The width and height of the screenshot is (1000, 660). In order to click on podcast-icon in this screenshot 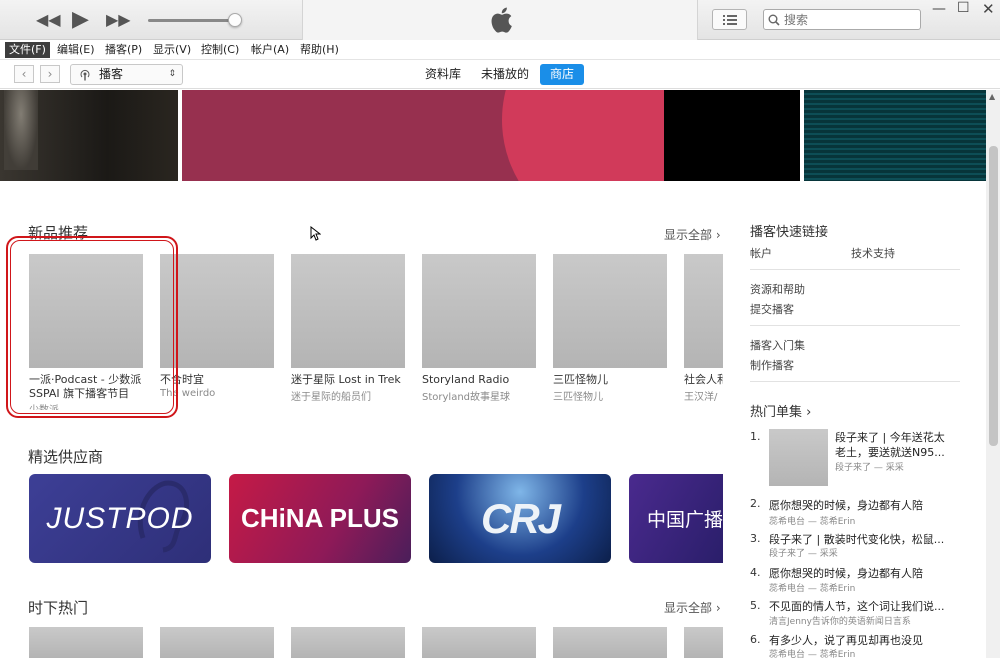, I will do `click(85, 75)`.